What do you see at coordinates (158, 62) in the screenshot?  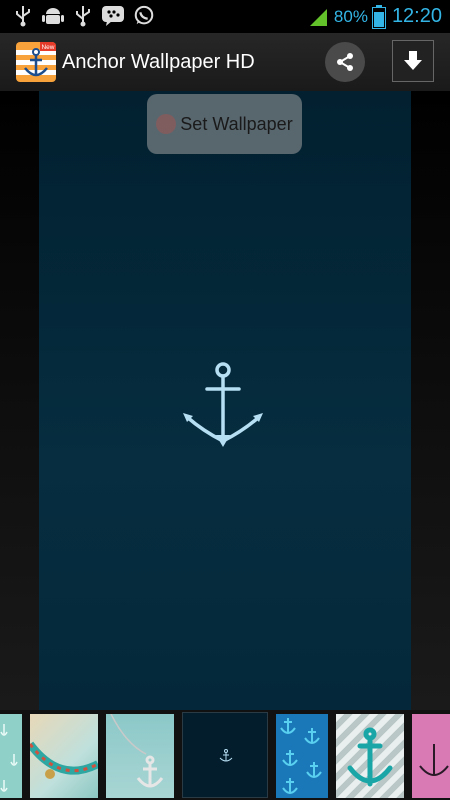 I see `app-title: Anchor Wallpaper HD` at bounding box center [158, 62].